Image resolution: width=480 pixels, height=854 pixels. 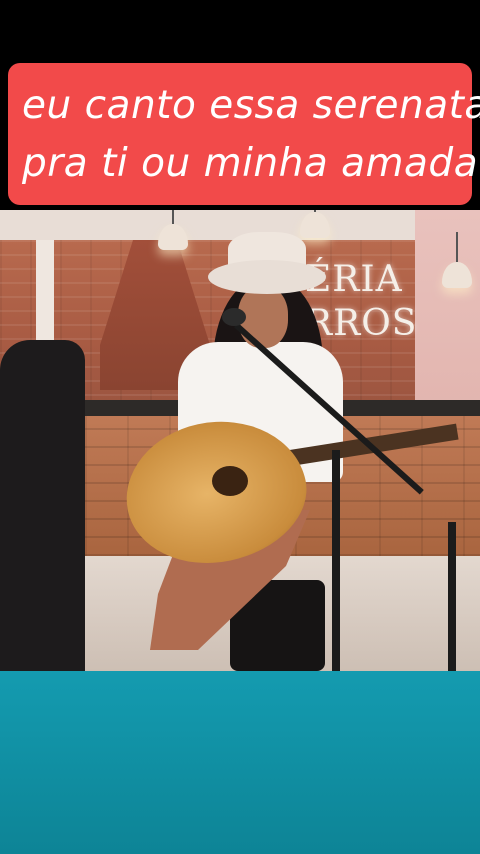 I want to click on music-stand, so click(x=452, y=596).